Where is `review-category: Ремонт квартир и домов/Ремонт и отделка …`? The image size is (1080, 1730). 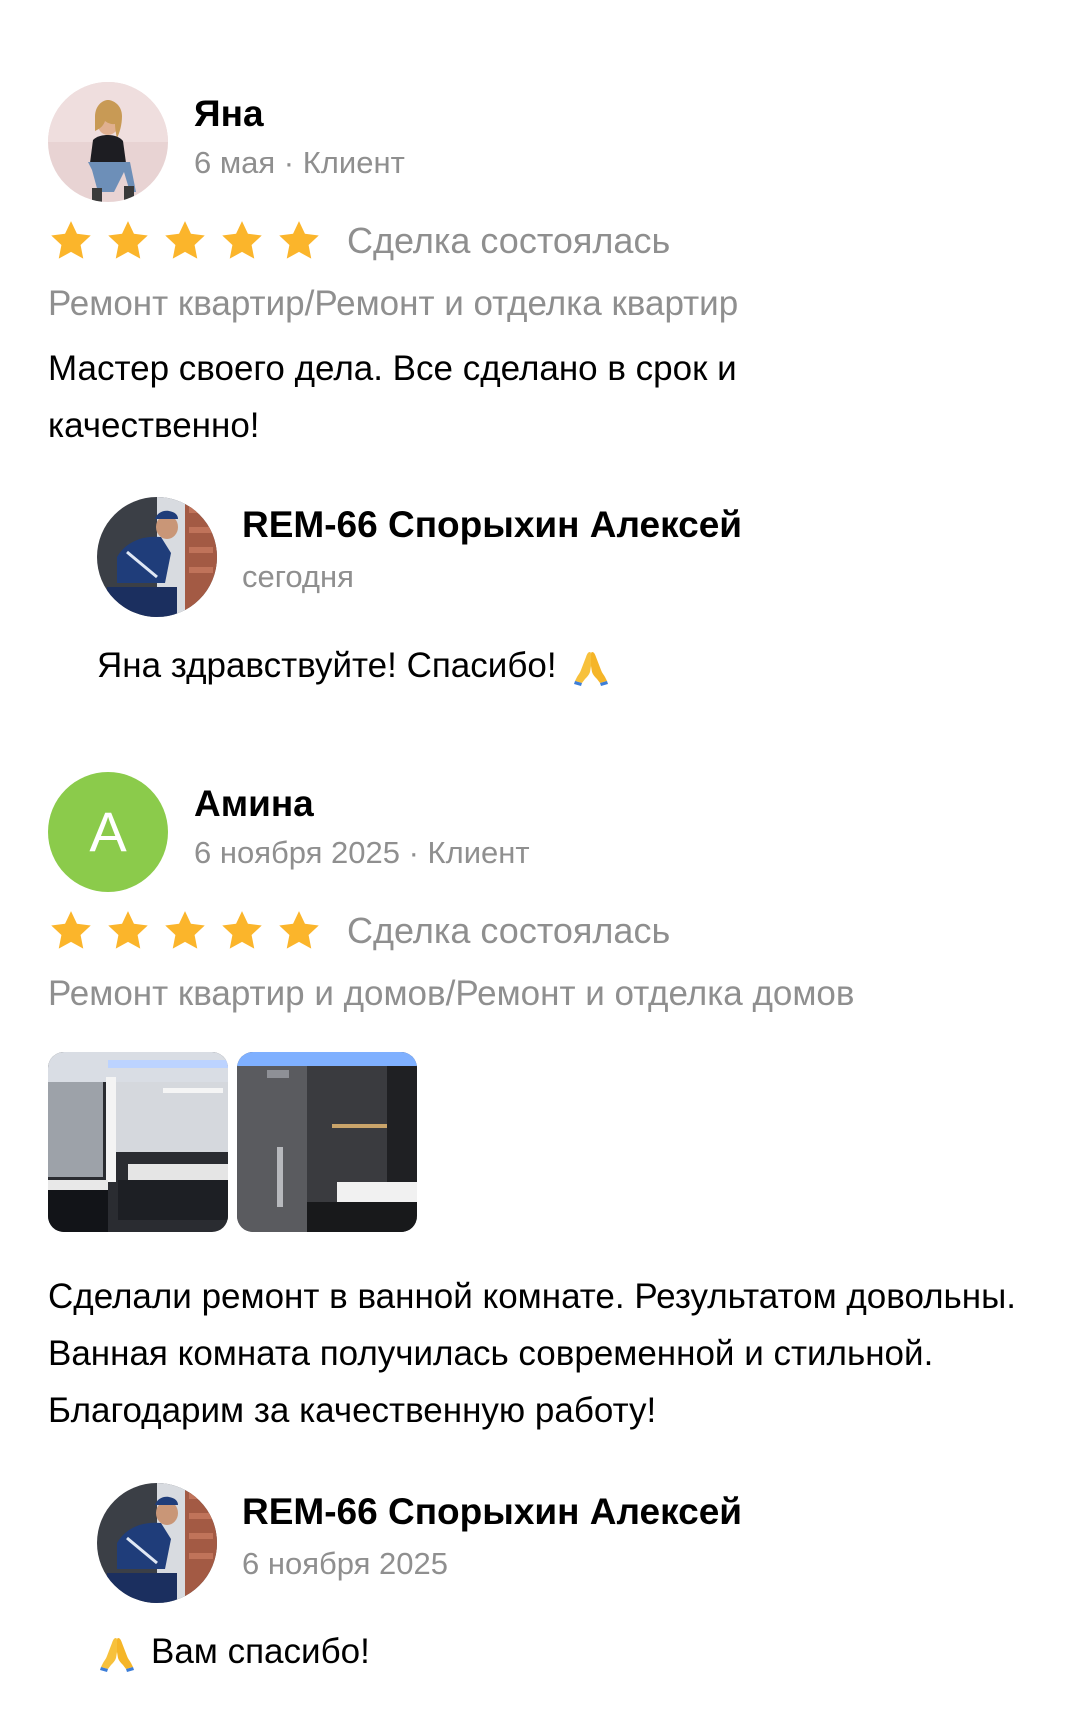
review-category: Ремонт квартир и домов/Ремонт и отделка … is located at coordinates (451, 993).